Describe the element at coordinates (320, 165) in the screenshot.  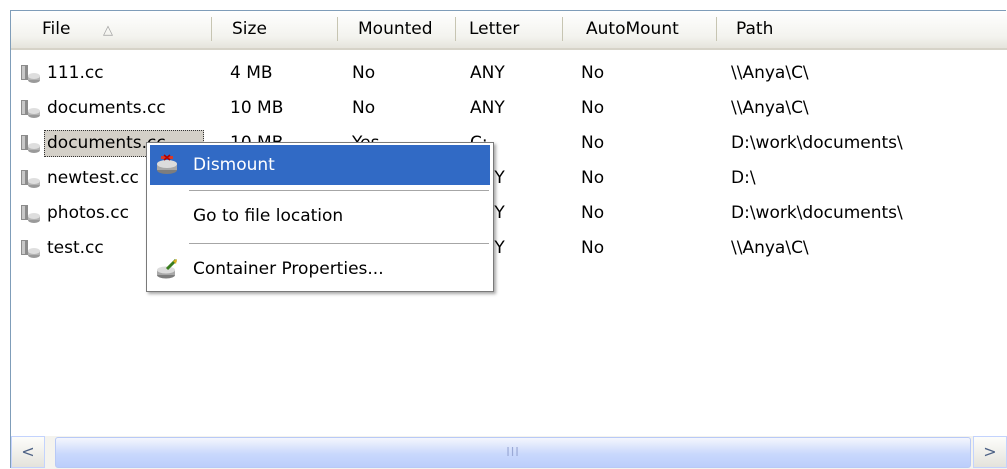
I see `menu-item-dismount: Dismount` at that location.